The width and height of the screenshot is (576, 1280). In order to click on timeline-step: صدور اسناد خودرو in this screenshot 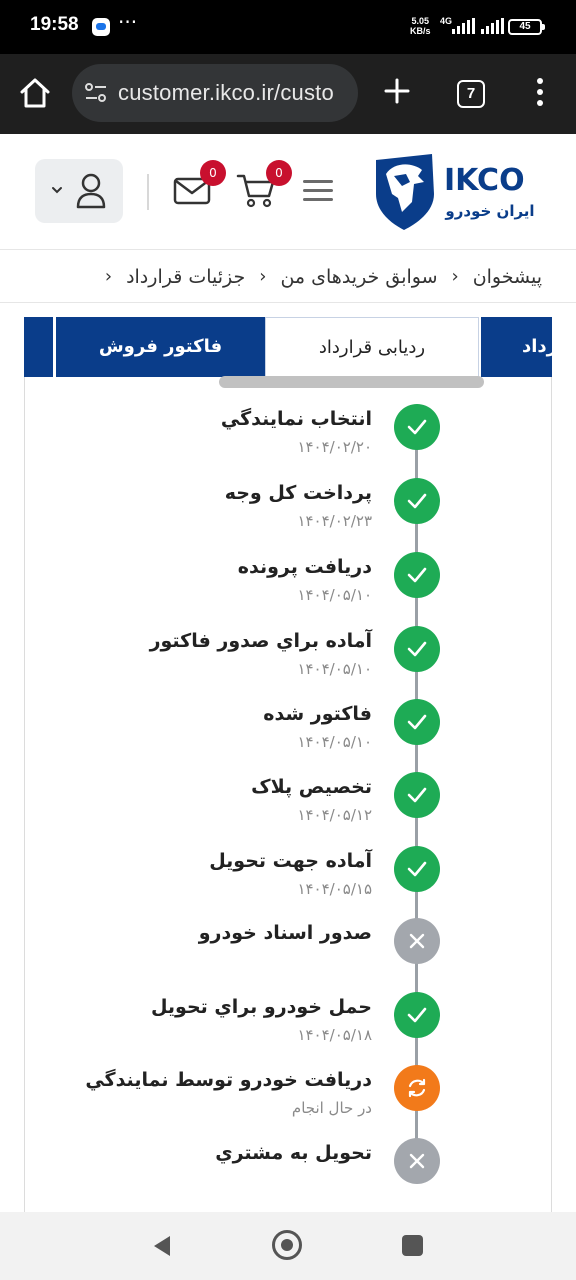, I will do `click(288, 948)`.